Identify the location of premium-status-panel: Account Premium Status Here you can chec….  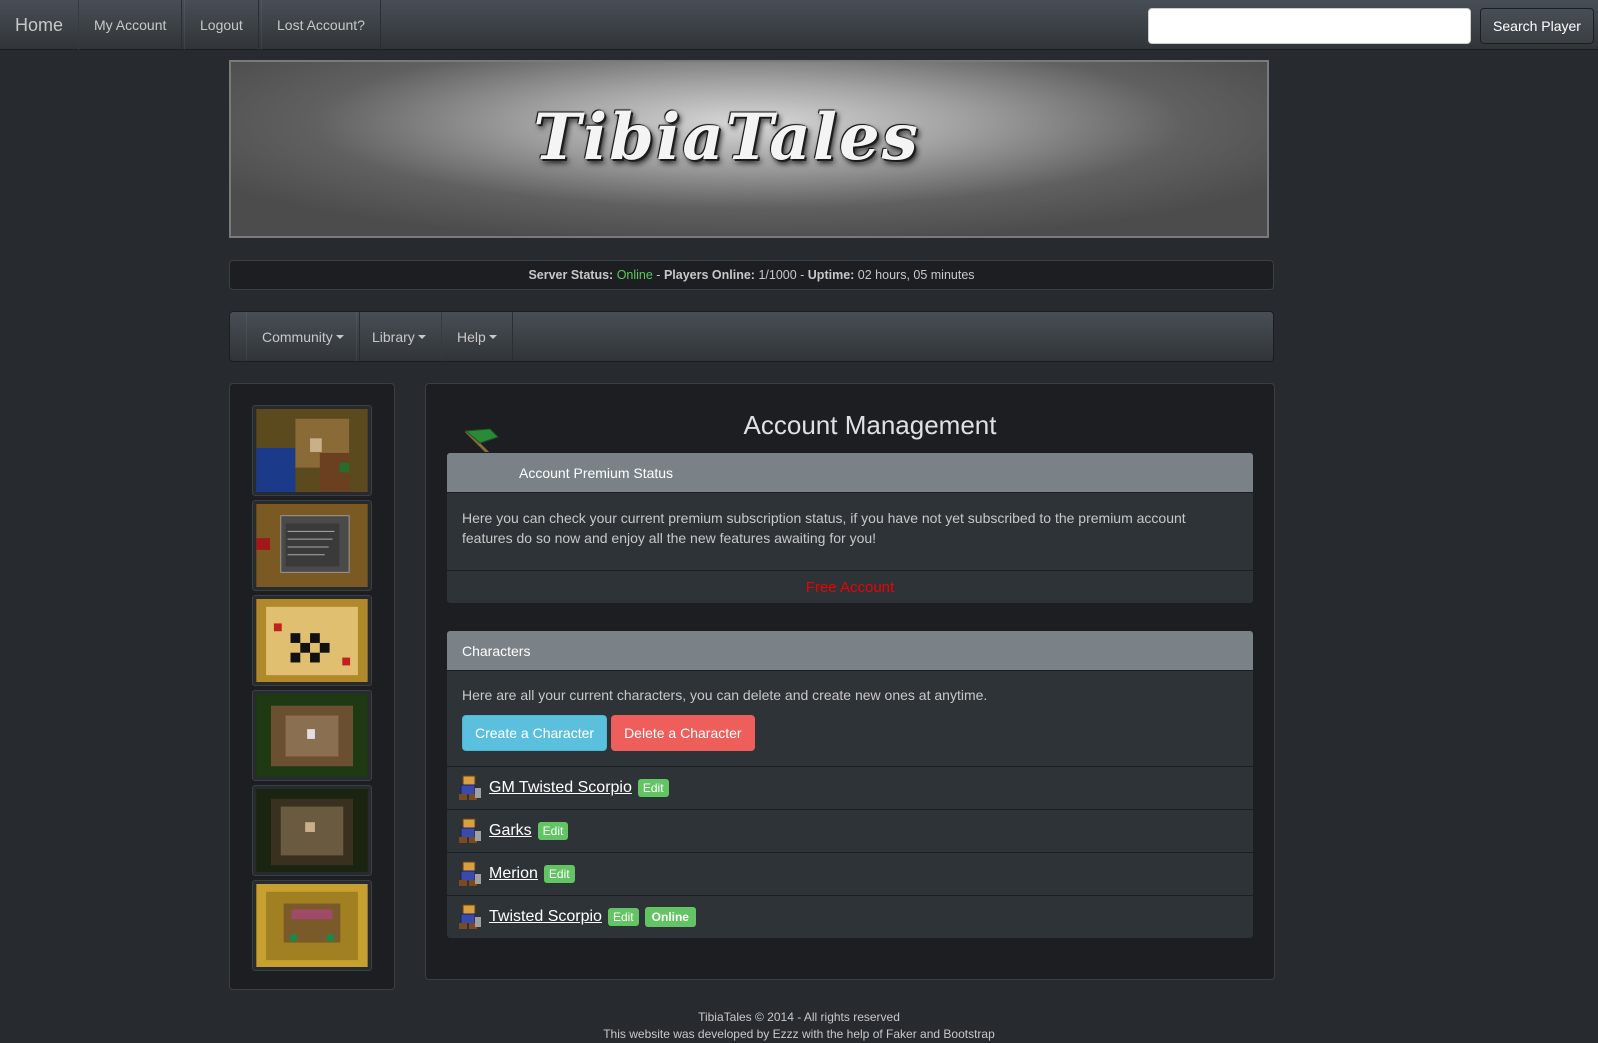
(850, 528).